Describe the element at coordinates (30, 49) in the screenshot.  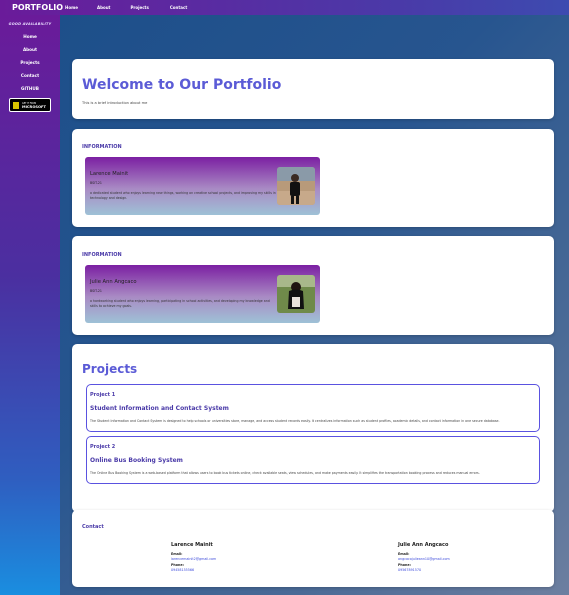
I see `sidebar-item-about: About` at that location.